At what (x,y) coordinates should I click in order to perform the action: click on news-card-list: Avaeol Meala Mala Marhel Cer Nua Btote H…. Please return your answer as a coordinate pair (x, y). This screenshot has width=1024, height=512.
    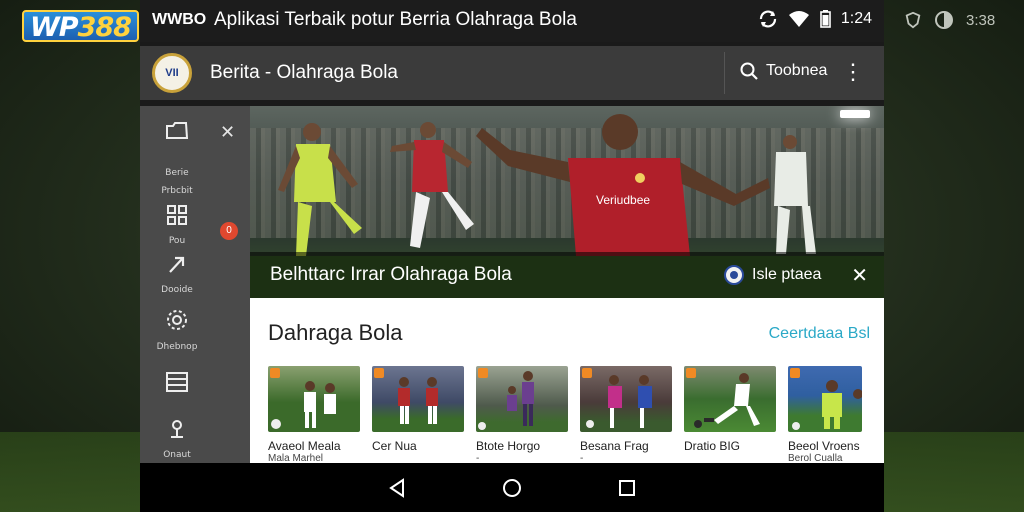
    Looking at the image, I should click on (565, 415).